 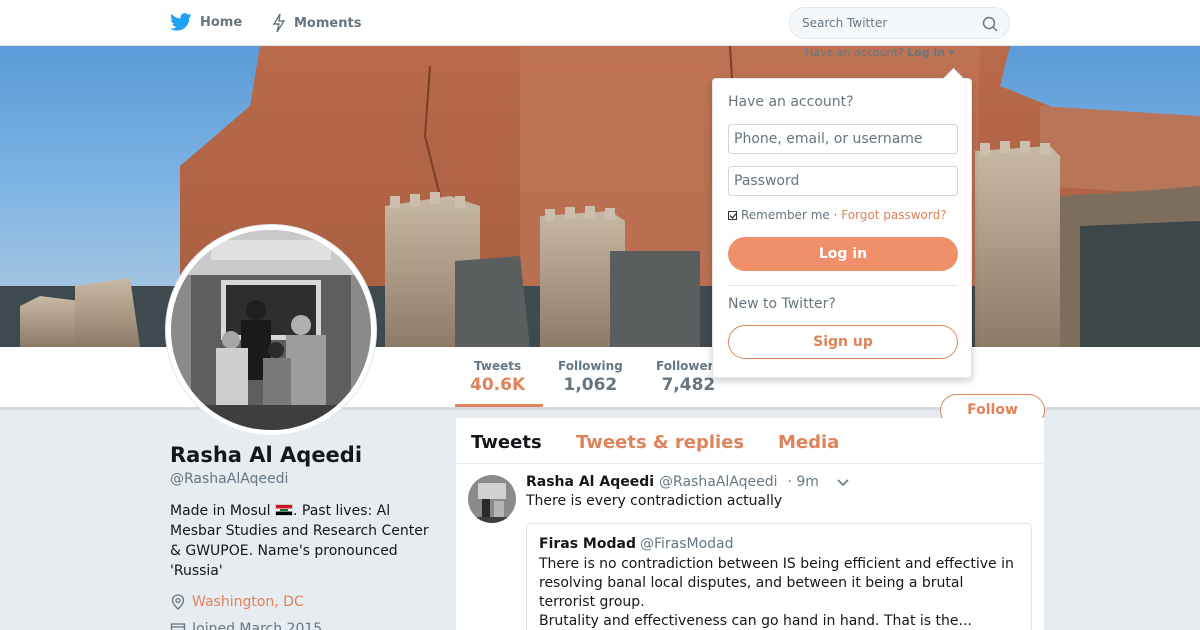 What do you see at coordinates (893, 215) in the screenshot?
I see `forgot-password-link: Forgot password?` at bounding box center [893, 215].